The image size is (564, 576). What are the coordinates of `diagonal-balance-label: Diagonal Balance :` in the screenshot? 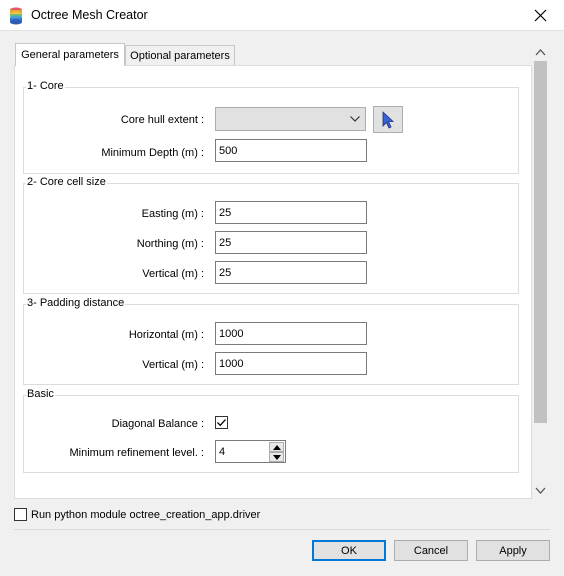 It's located at (157, 424).